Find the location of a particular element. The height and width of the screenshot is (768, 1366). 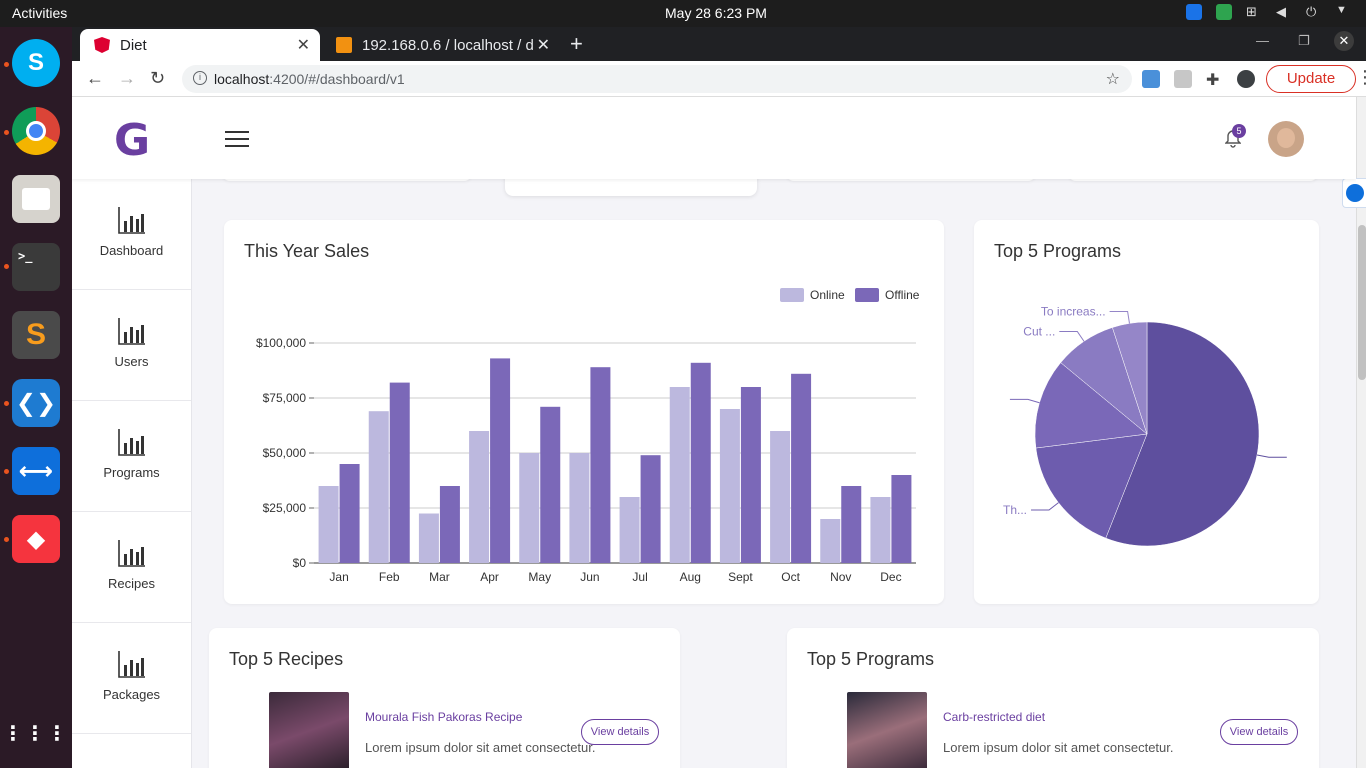

card-title: Top 5 Recipes is located at coordinates (286, 659).